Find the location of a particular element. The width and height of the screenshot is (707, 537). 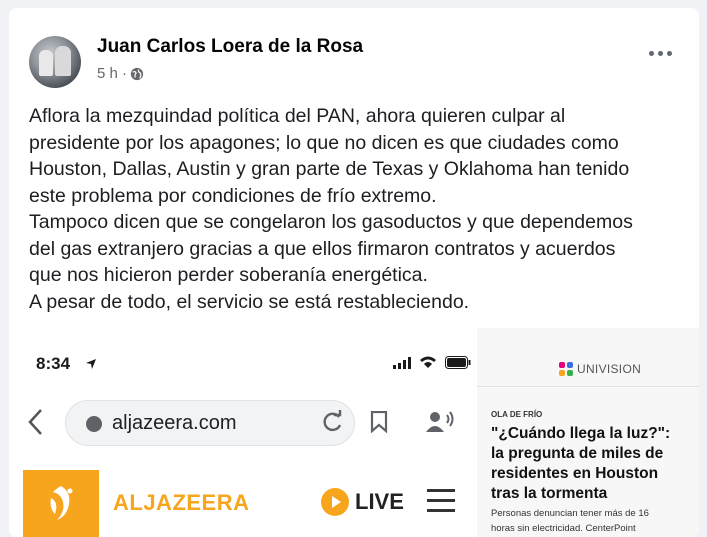

battery-icon is located at coordinates (458, 362).